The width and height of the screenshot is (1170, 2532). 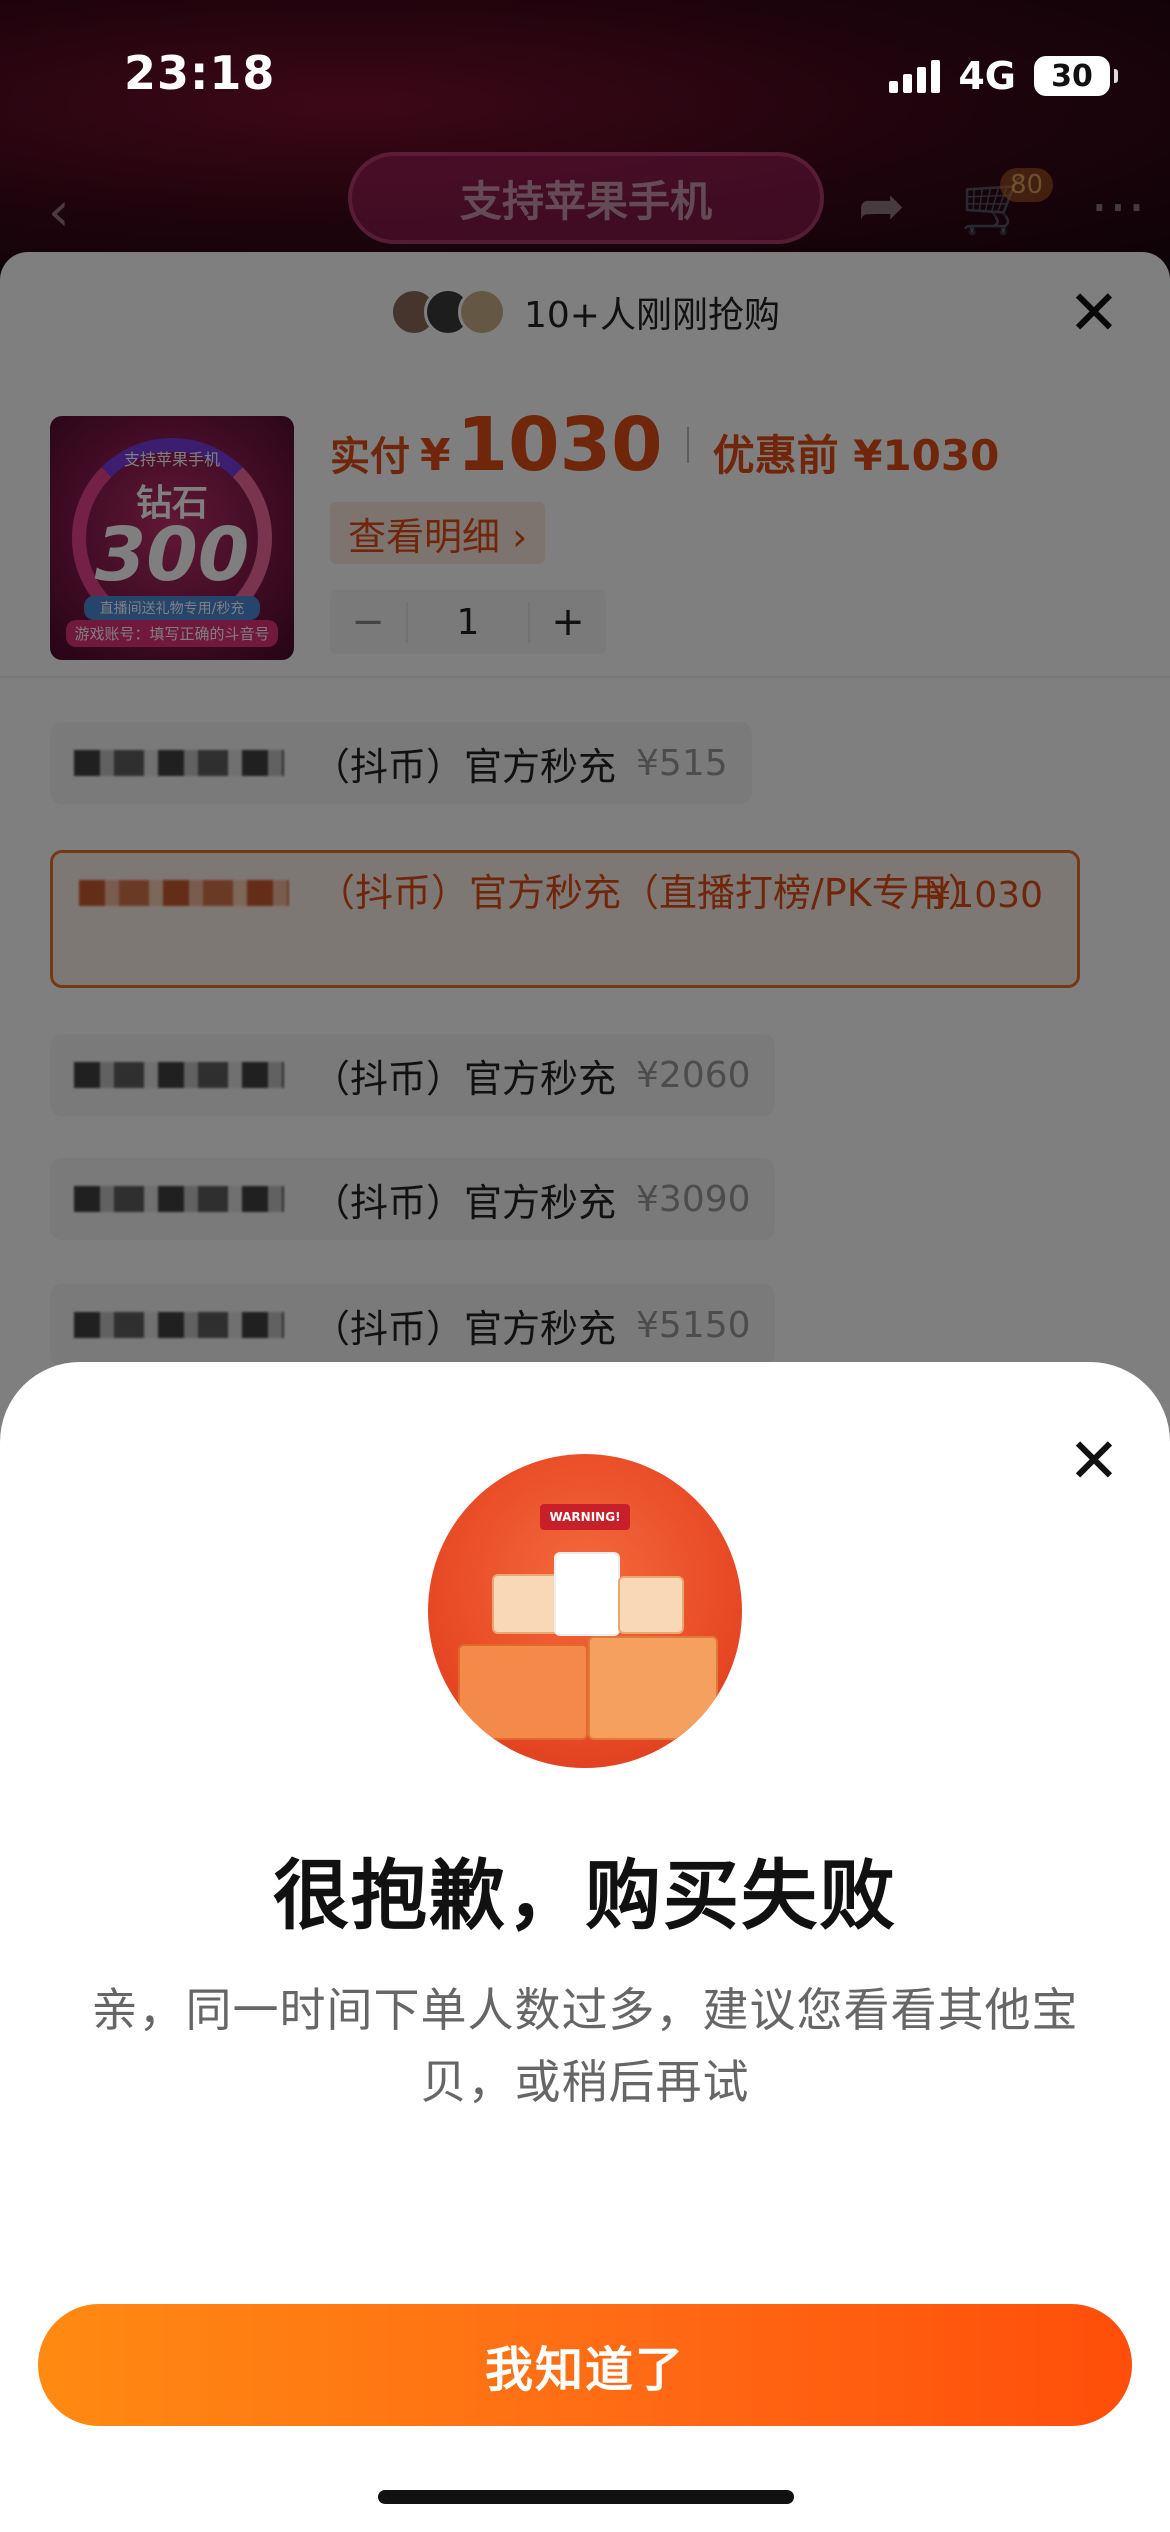 What do you see at coordinates (585, 1895) in the screenshot?
I see `dialog-title: 很抱歉，购买失败` at bounding box center [585, 1895].